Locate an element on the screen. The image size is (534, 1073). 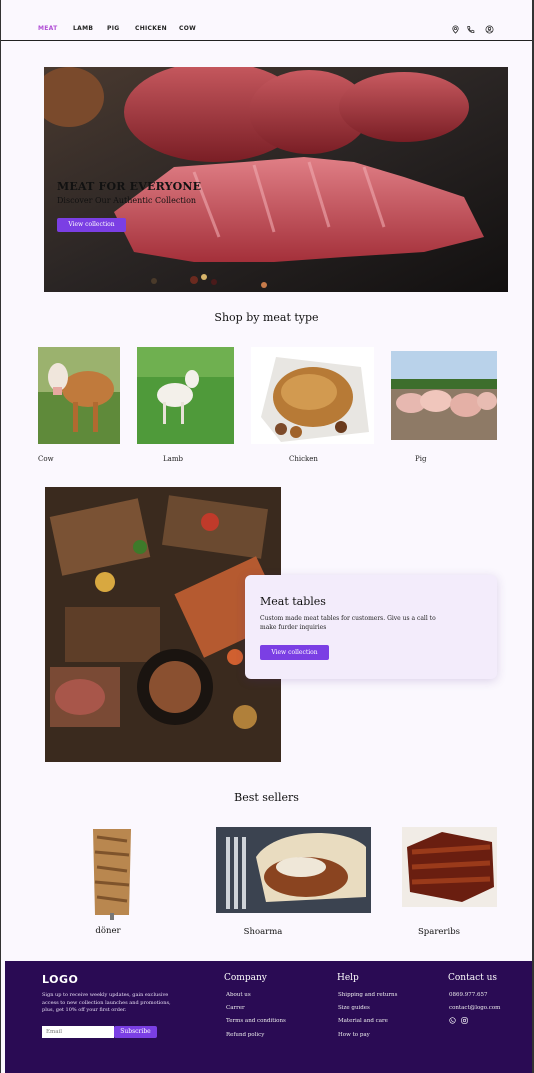
footer-link-material: Material and care is located at coordinates (363, 1021).